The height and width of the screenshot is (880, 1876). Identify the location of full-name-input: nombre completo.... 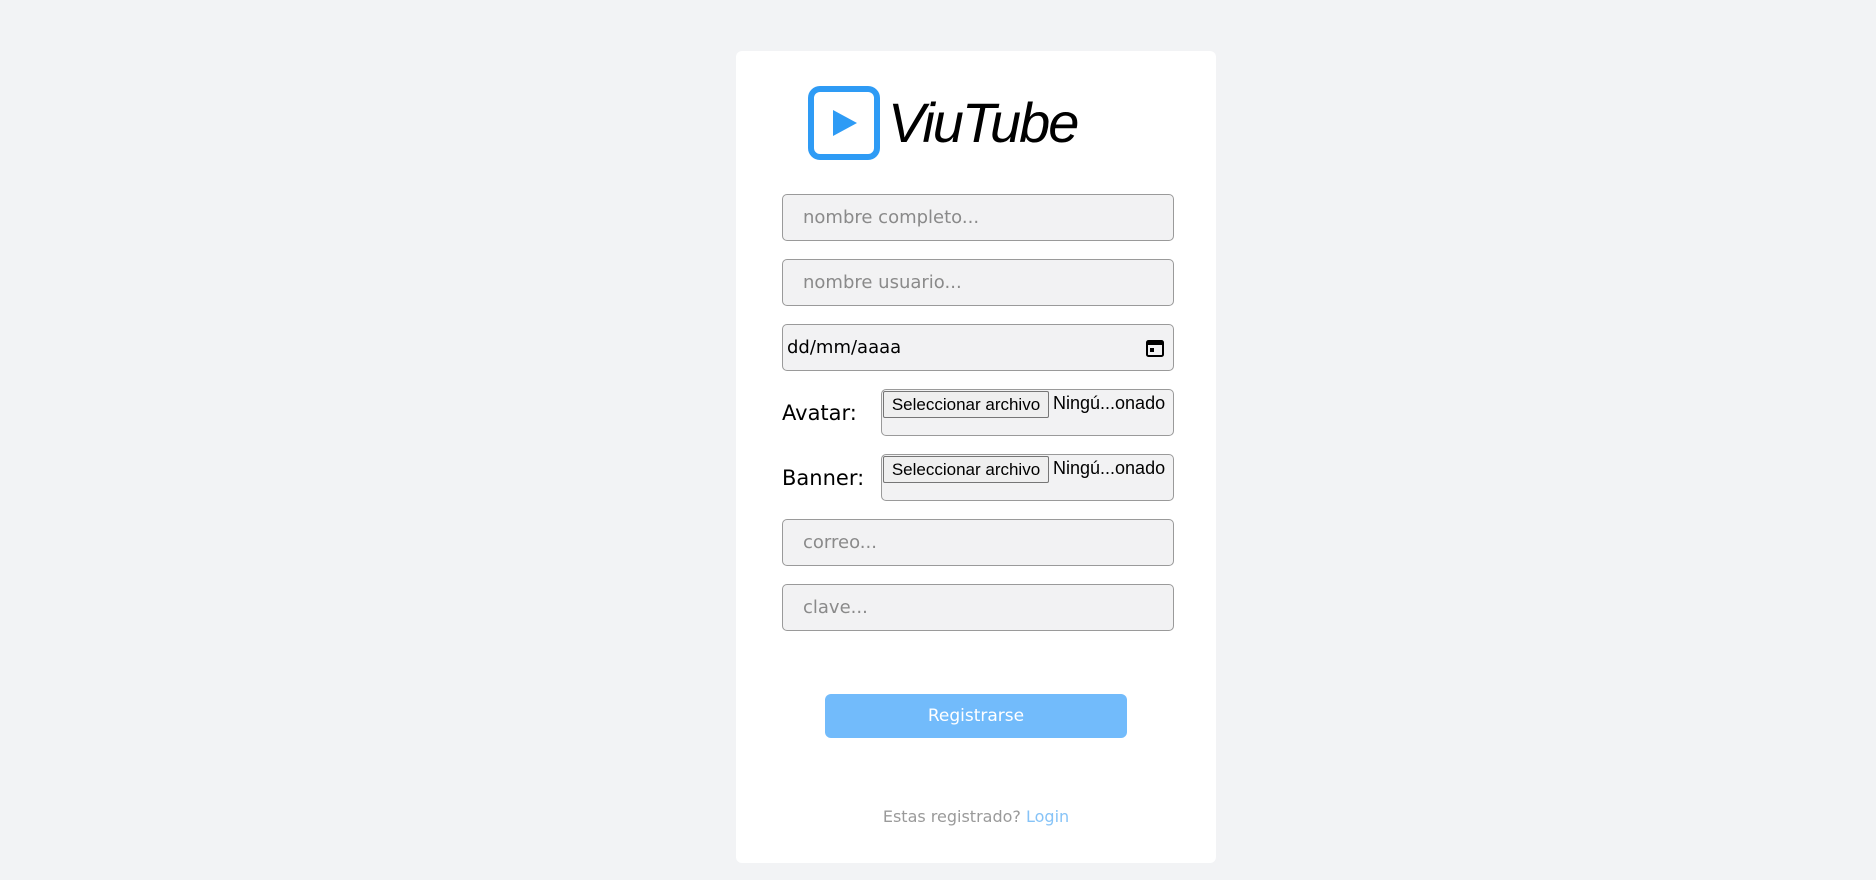
(978, 217).